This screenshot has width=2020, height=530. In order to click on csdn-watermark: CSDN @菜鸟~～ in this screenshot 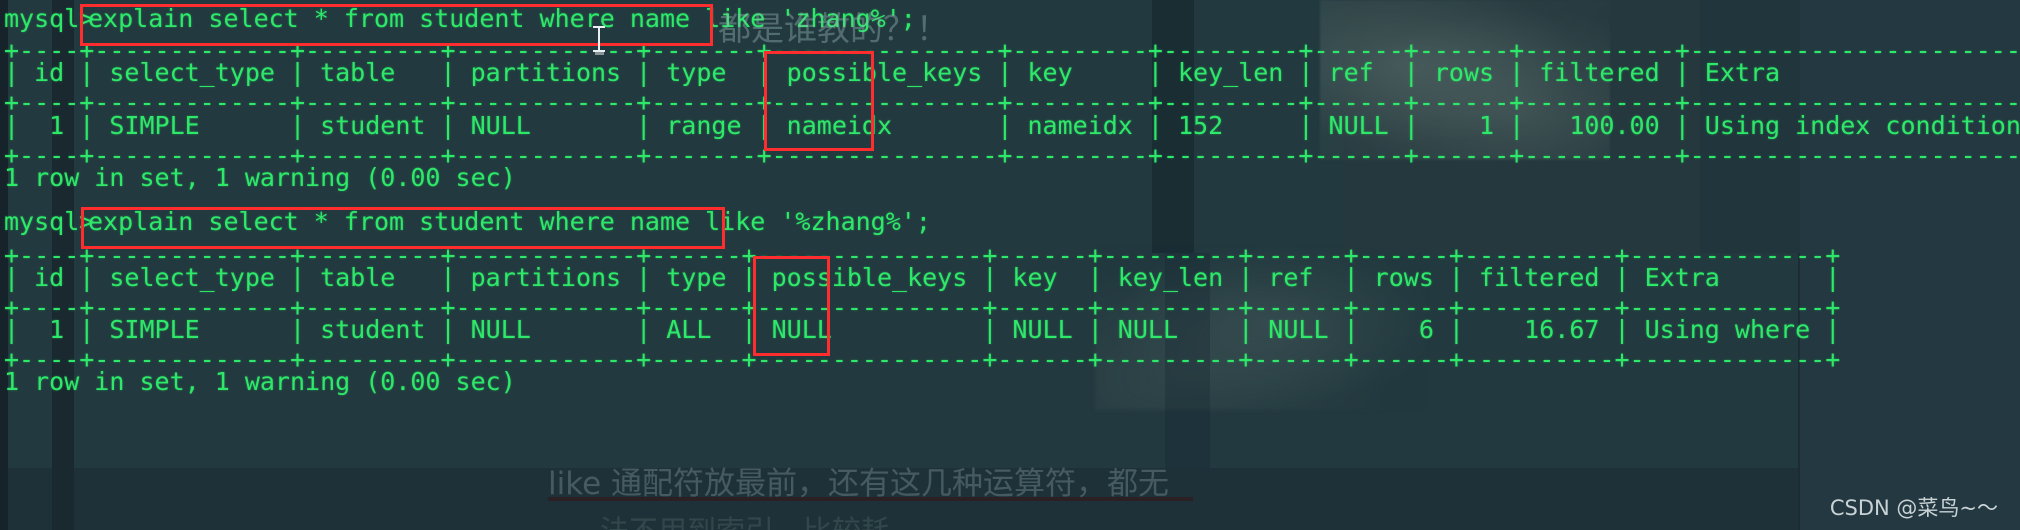, I will do `click(1913, 508)`.